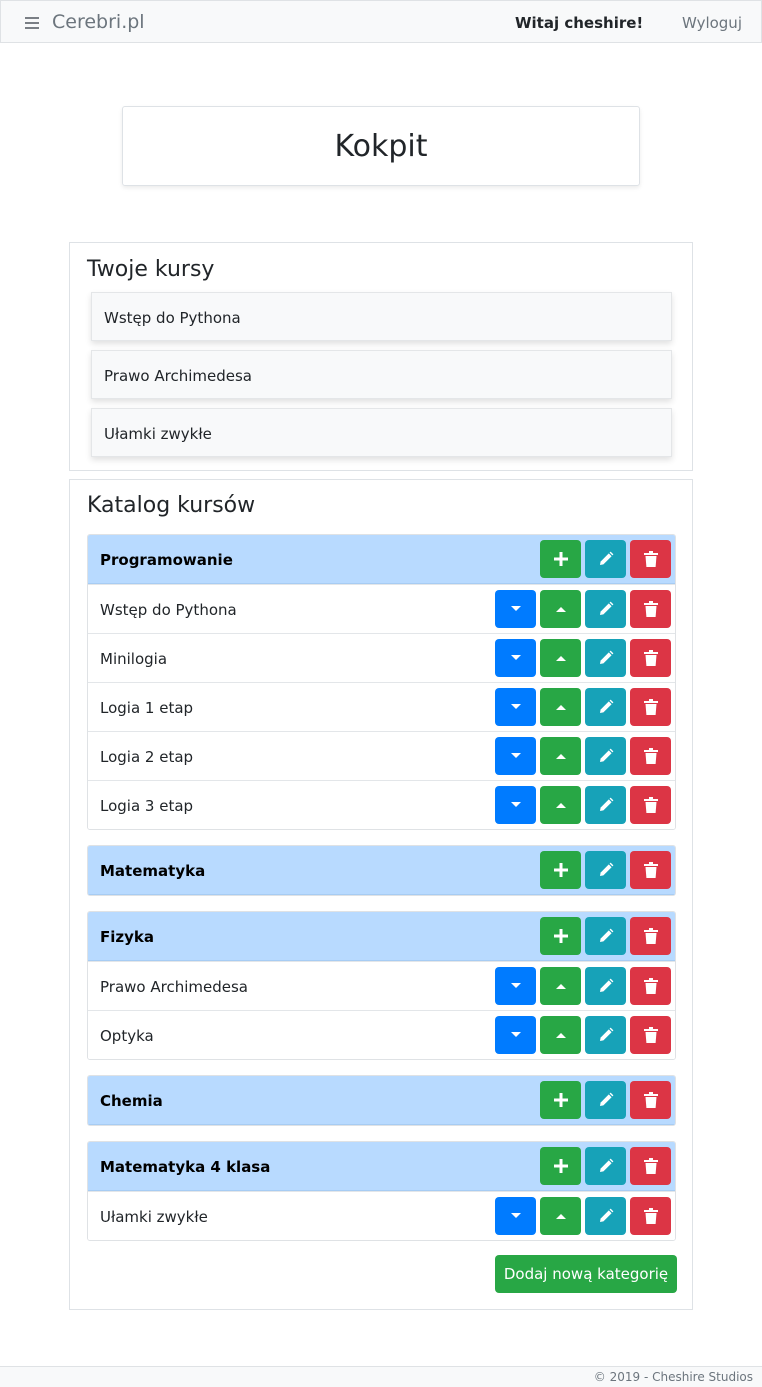 This screenshot has height=1387, width=762. Describe the element at coordinates (381, 21) in the screenshot. I see `navbar: Cerebri.pl Witaj cheshire! Wyloguj` at that location.